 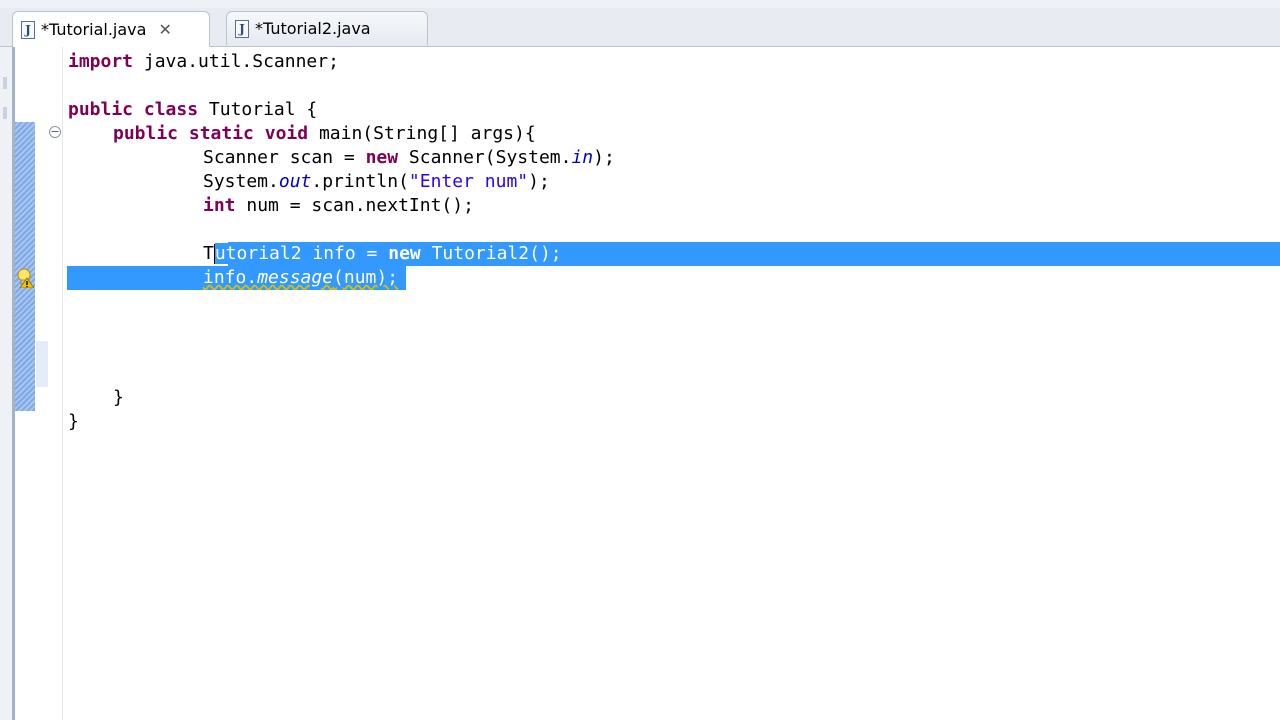 I want to click on window-top-strip, so click(x=640, y=4).